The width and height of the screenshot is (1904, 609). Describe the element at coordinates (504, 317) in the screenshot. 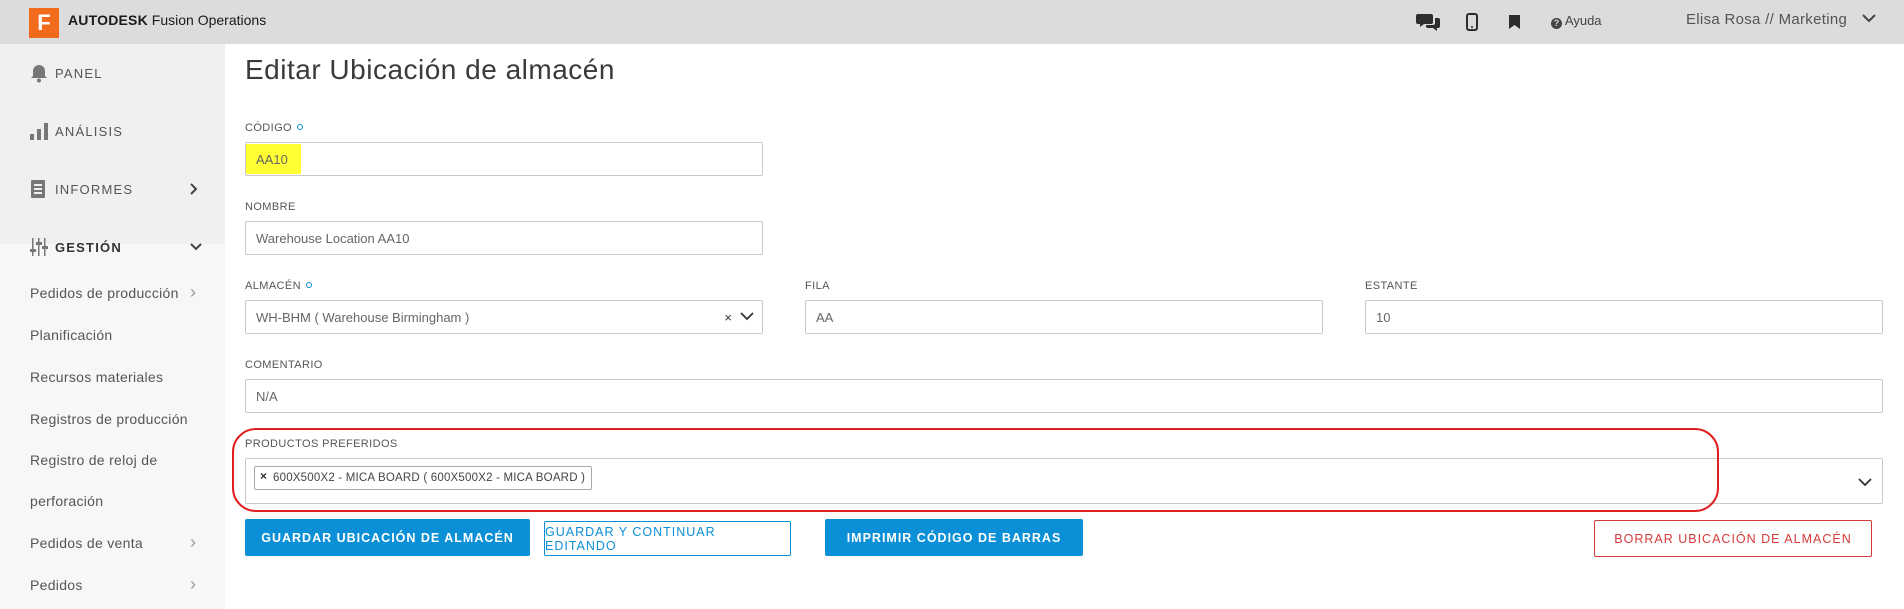

I see `almacen-select: WH-BHM ( Warehouse Birmingham ) ×` at that location.